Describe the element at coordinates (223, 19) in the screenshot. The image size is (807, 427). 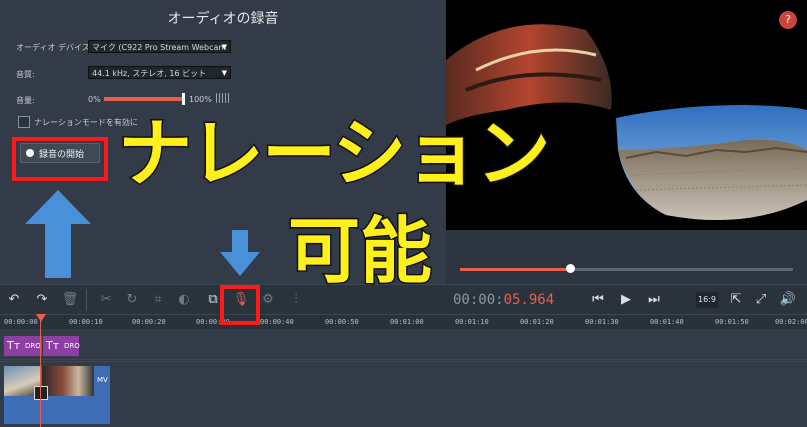
I see `panel-title: オーディオの録音` at that location.